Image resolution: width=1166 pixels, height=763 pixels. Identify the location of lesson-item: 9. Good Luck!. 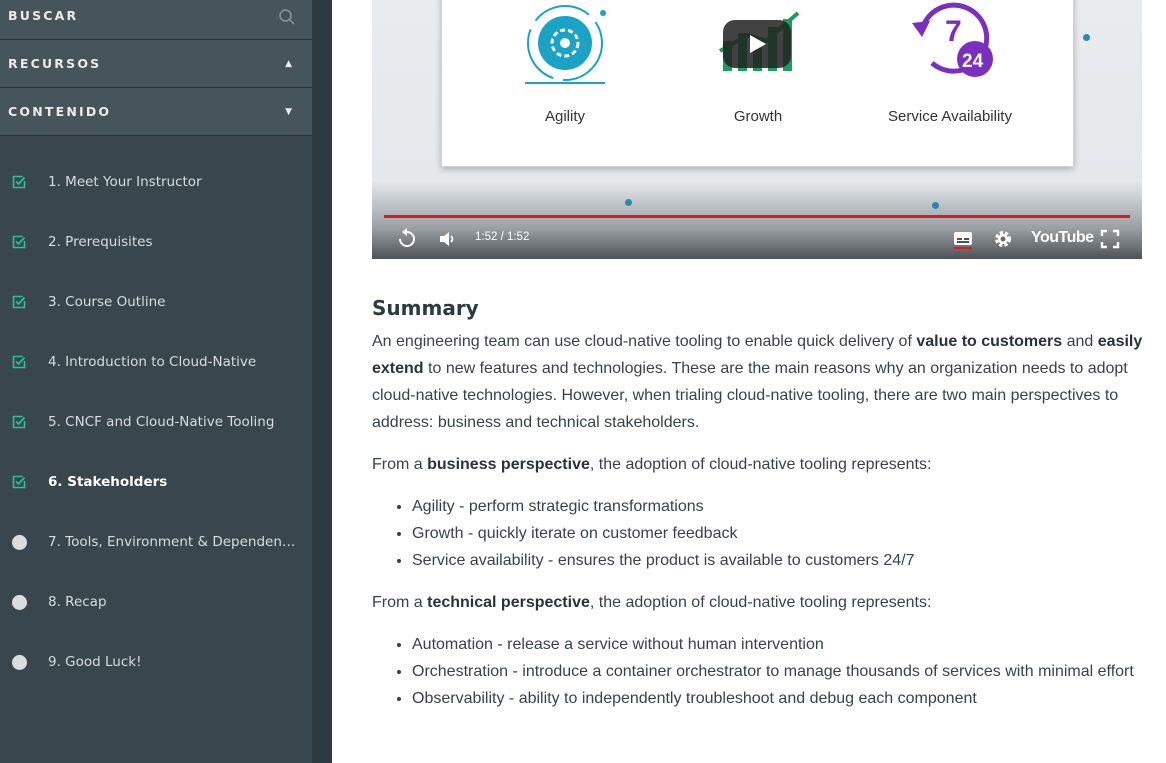
(156, 662).